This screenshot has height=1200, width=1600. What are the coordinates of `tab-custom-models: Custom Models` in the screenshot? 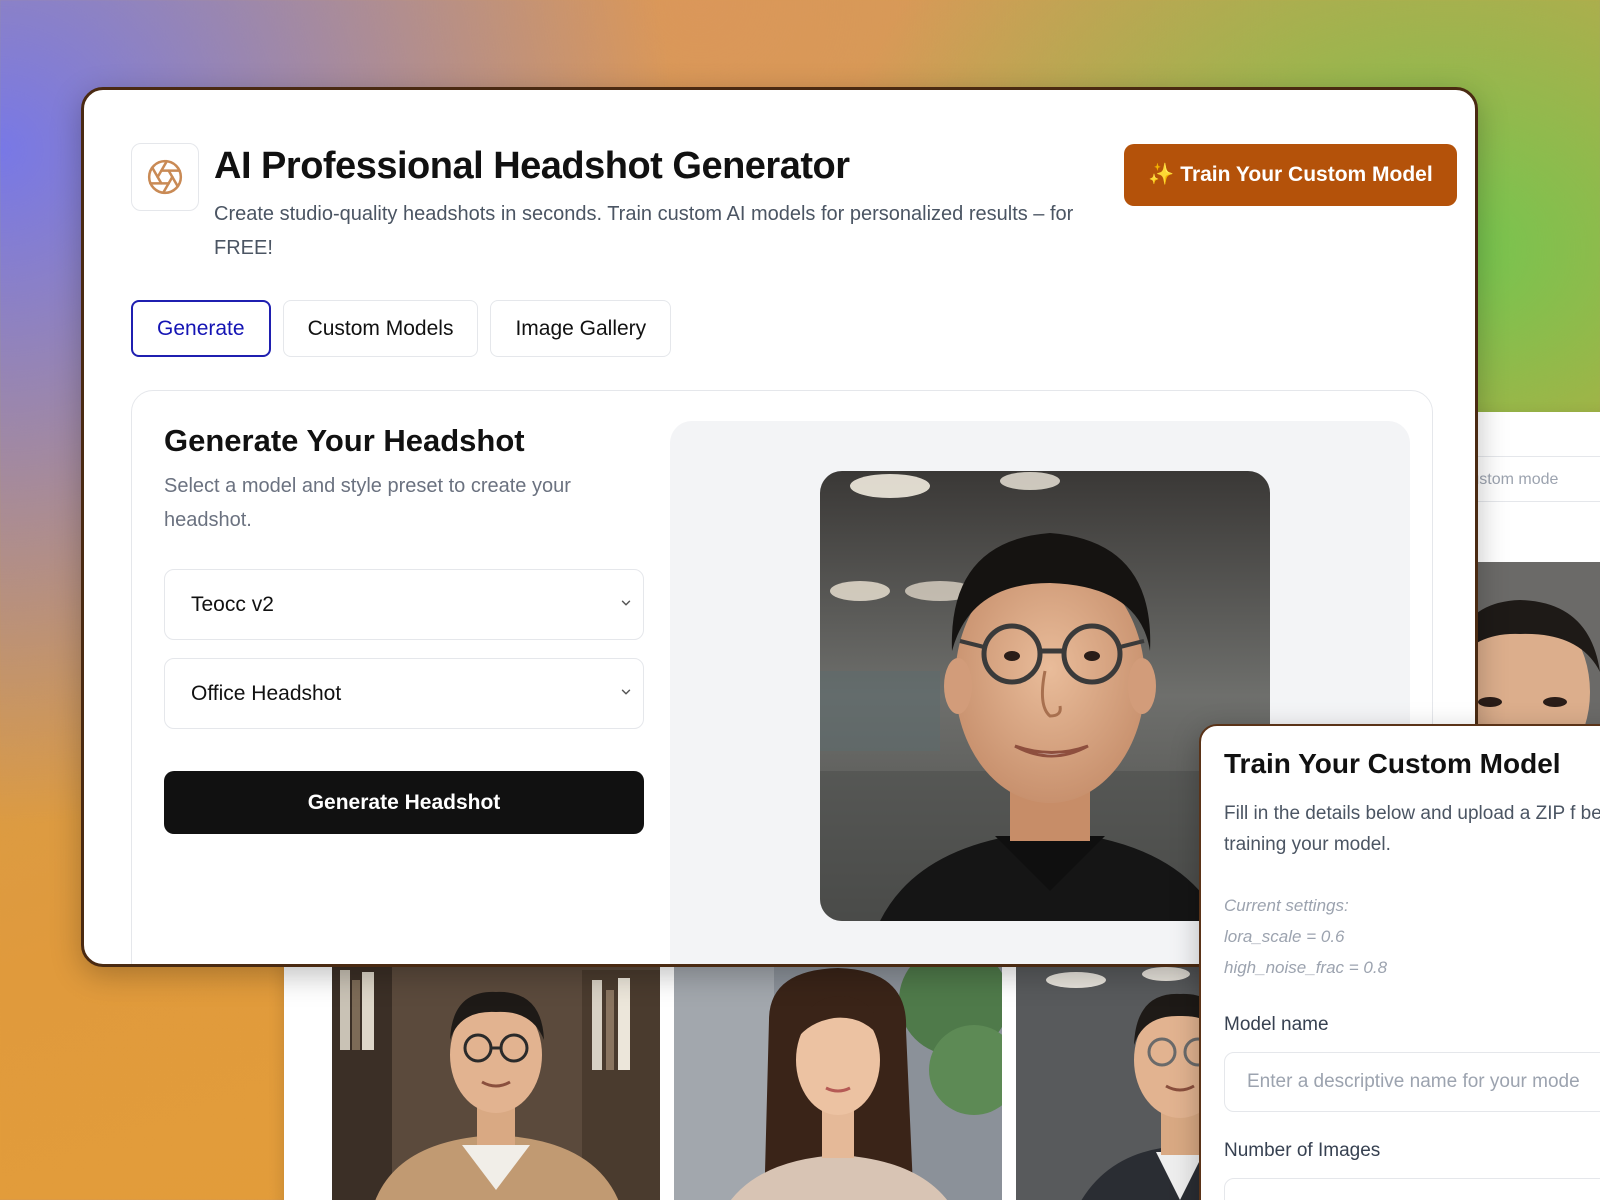 It's located at (380, 328).